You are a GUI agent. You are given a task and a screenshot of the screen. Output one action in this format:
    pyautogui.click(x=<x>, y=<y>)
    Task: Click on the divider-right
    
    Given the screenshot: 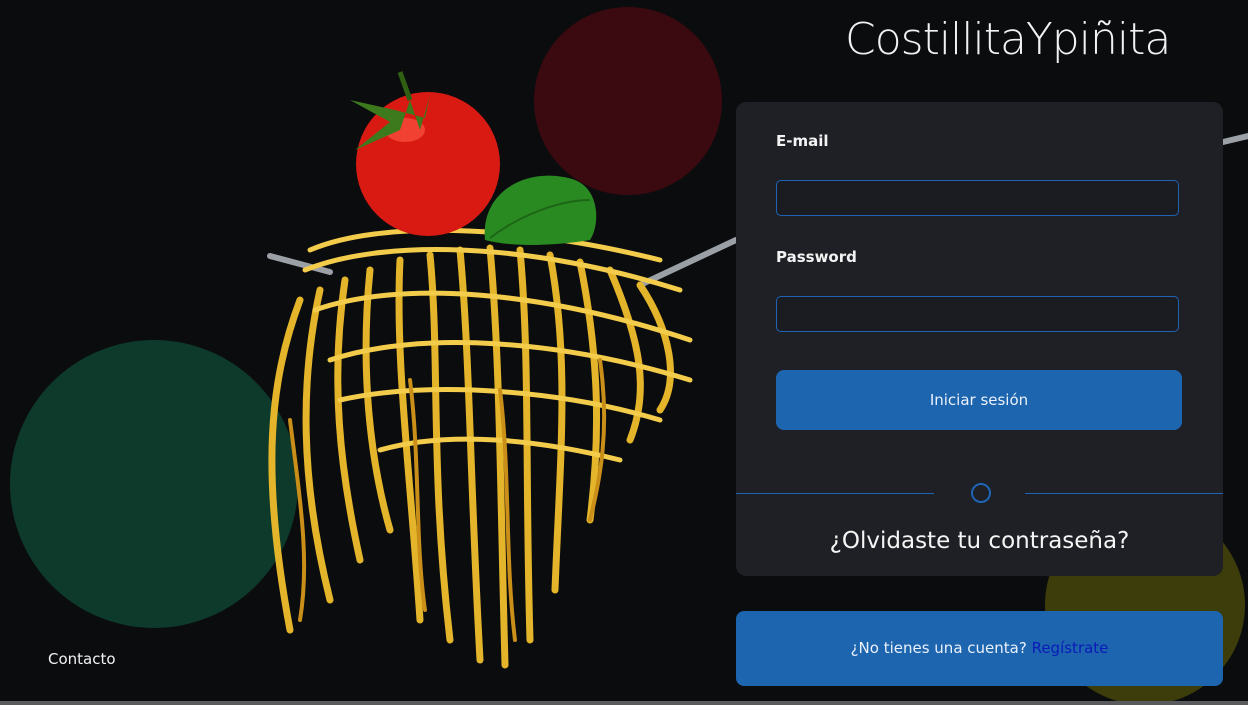 What is the action you would take?
    pyautogui.click(x=1124, y=493)
    